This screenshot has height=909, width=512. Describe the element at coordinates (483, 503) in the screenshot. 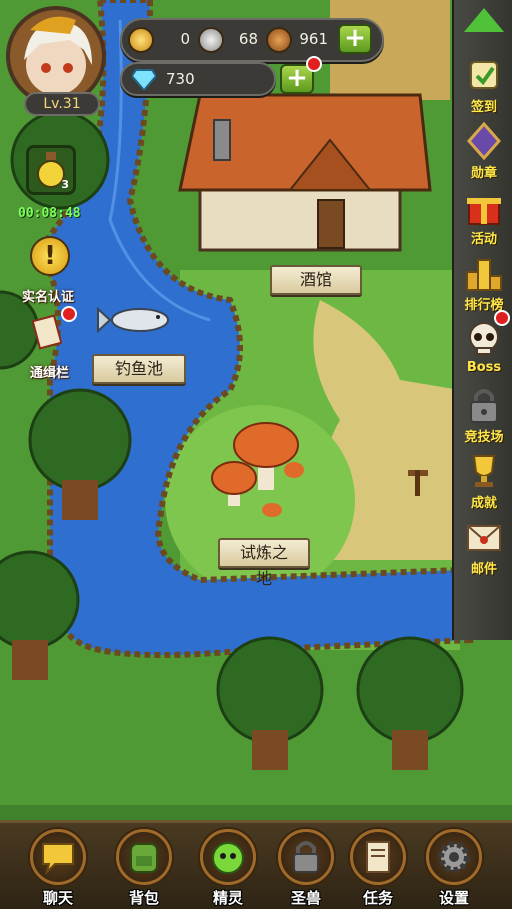

I see `sidebar-label: 成就` at that location.